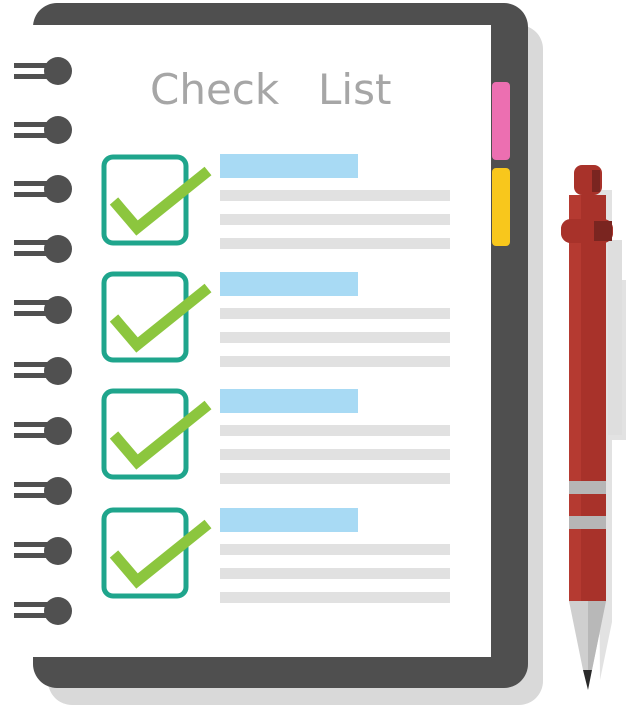  What do you see at coordinates (593, 427) in the screenshot?
I see `pen-icon` at bounding box center [593, 427].